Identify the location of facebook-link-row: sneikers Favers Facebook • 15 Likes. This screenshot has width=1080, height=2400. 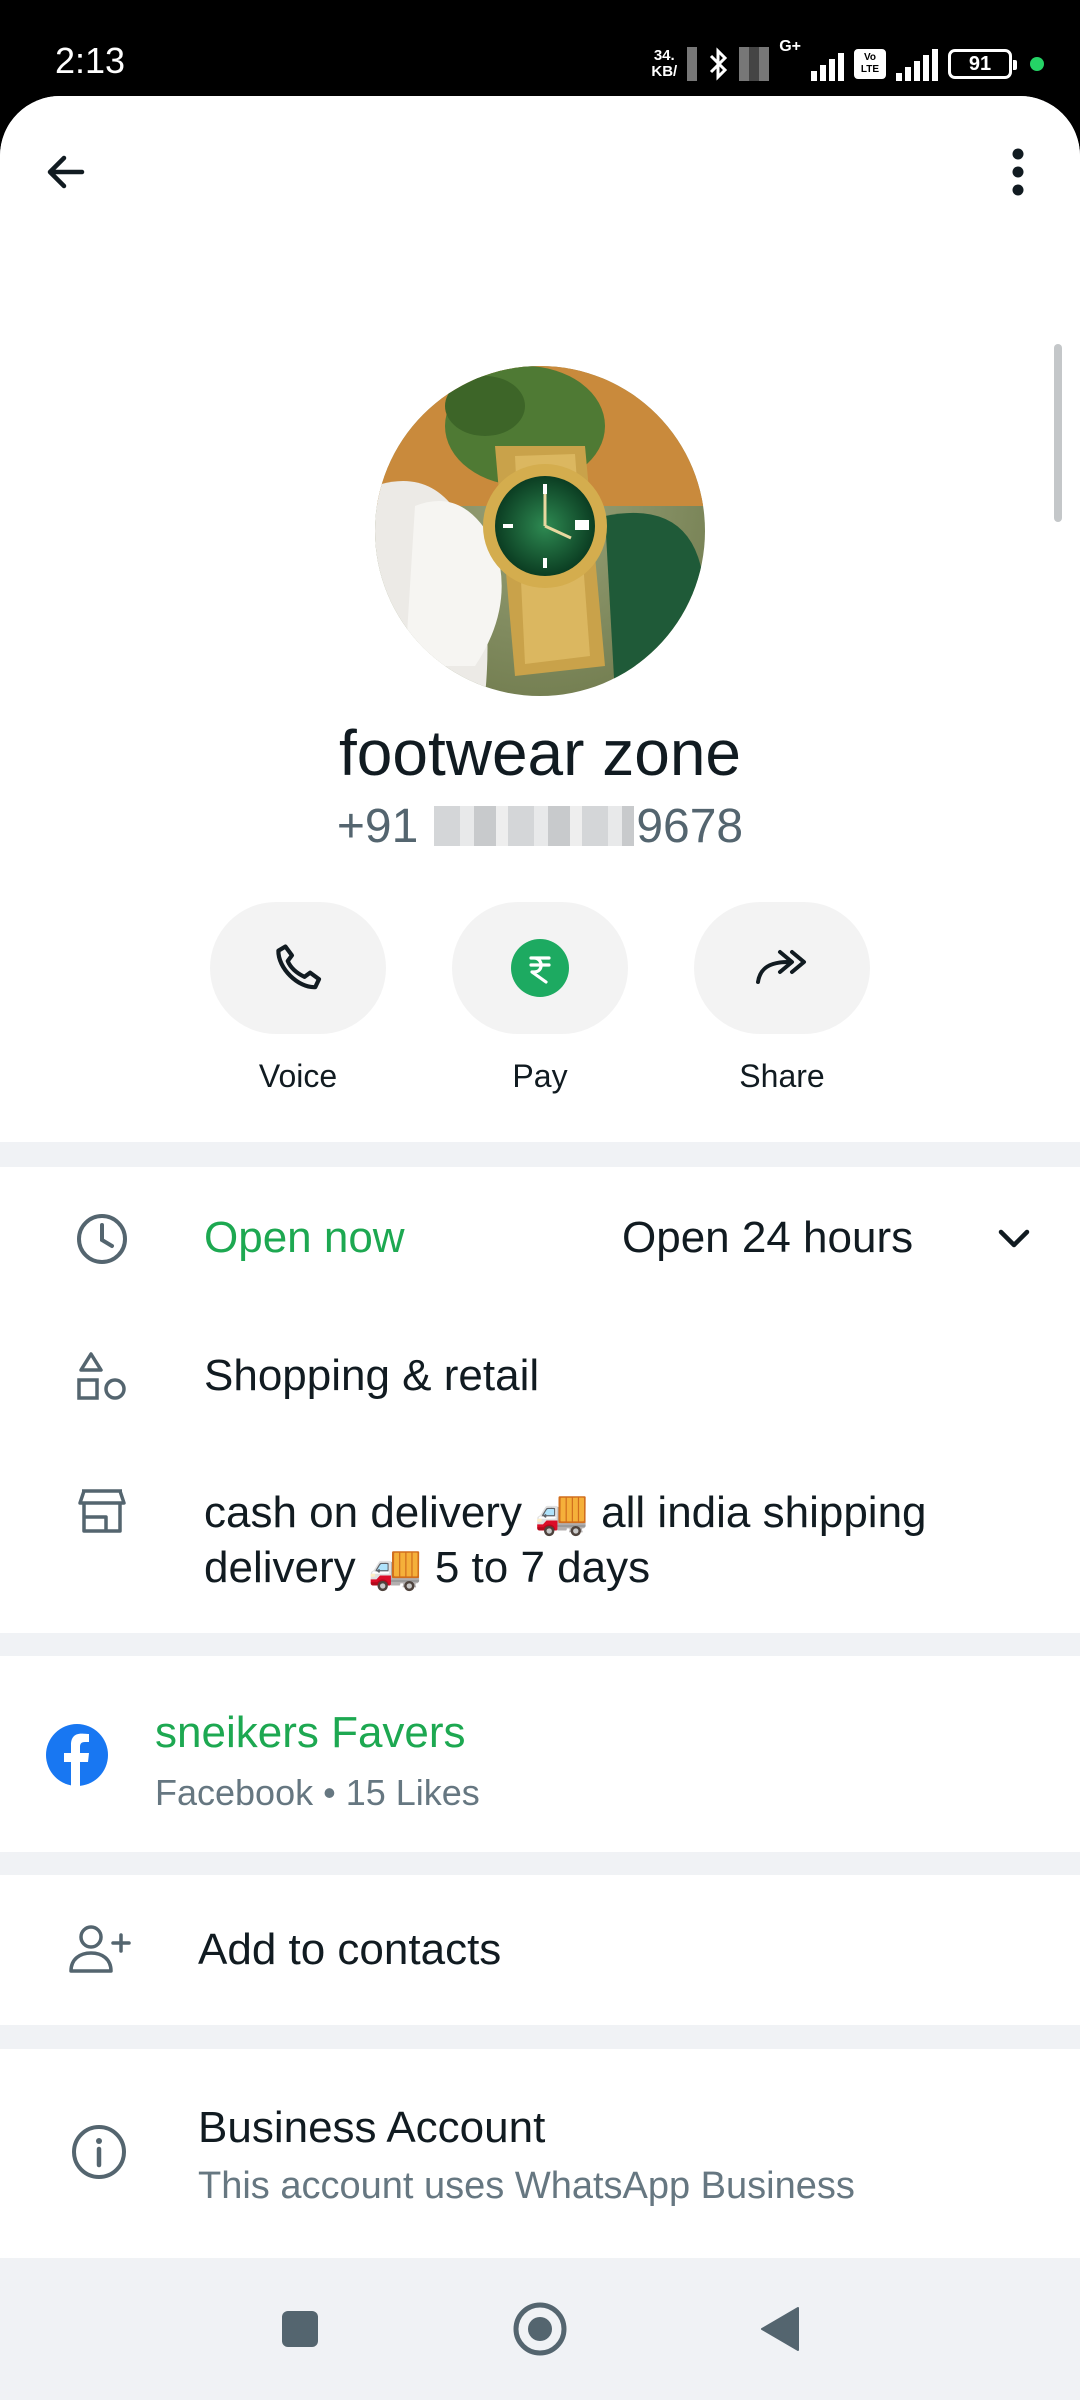
(540, 1754).